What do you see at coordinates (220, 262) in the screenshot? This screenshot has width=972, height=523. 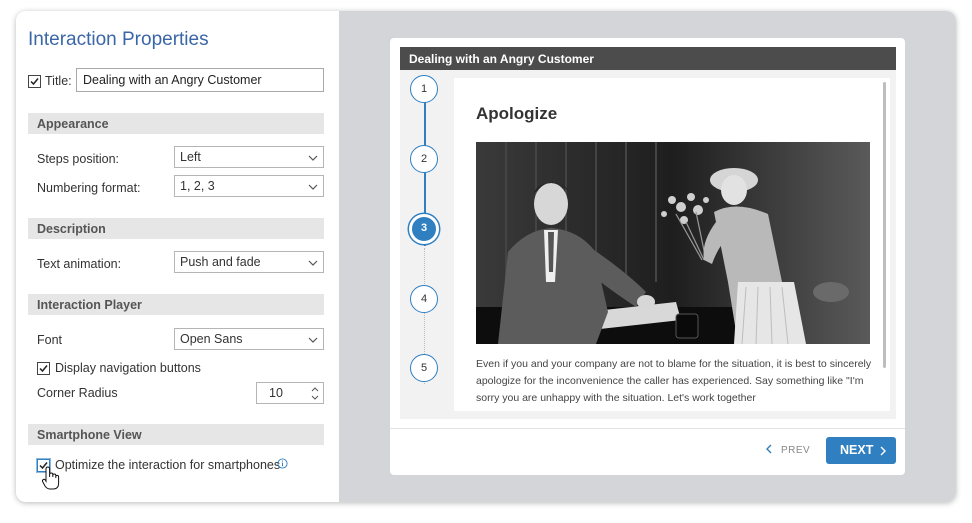 I see `text-animation-value: Push and fade` at bounding box center [220, 262].